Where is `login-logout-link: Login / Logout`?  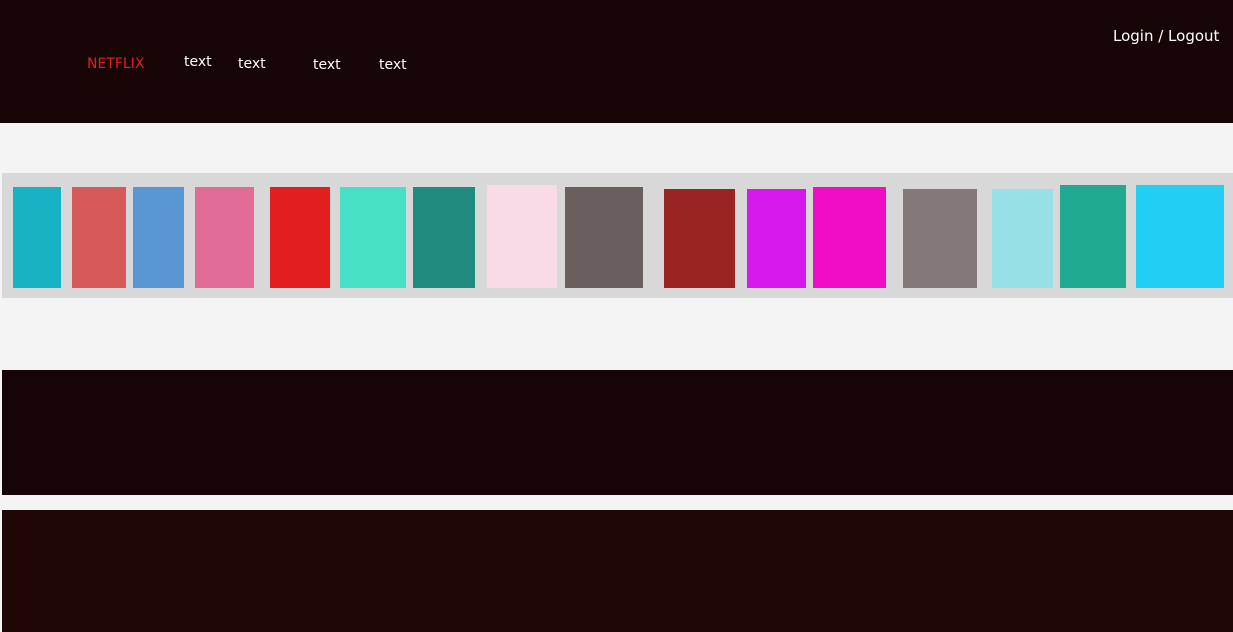 login-logout-link: Login / Logout is located at coordinates (1166, 36).